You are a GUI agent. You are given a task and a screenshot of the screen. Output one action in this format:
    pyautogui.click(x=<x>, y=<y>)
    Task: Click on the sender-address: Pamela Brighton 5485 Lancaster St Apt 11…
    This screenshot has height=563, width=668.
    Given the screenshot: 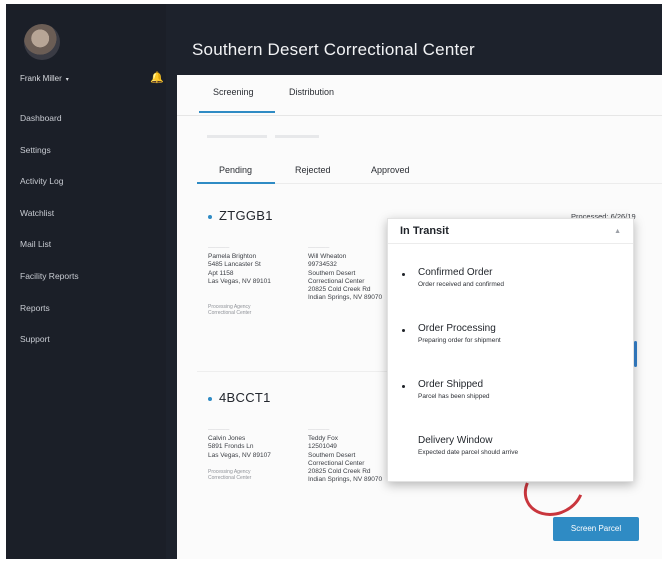 What is the action you would take?
    pyautogui.click(x=239, y=269)
    